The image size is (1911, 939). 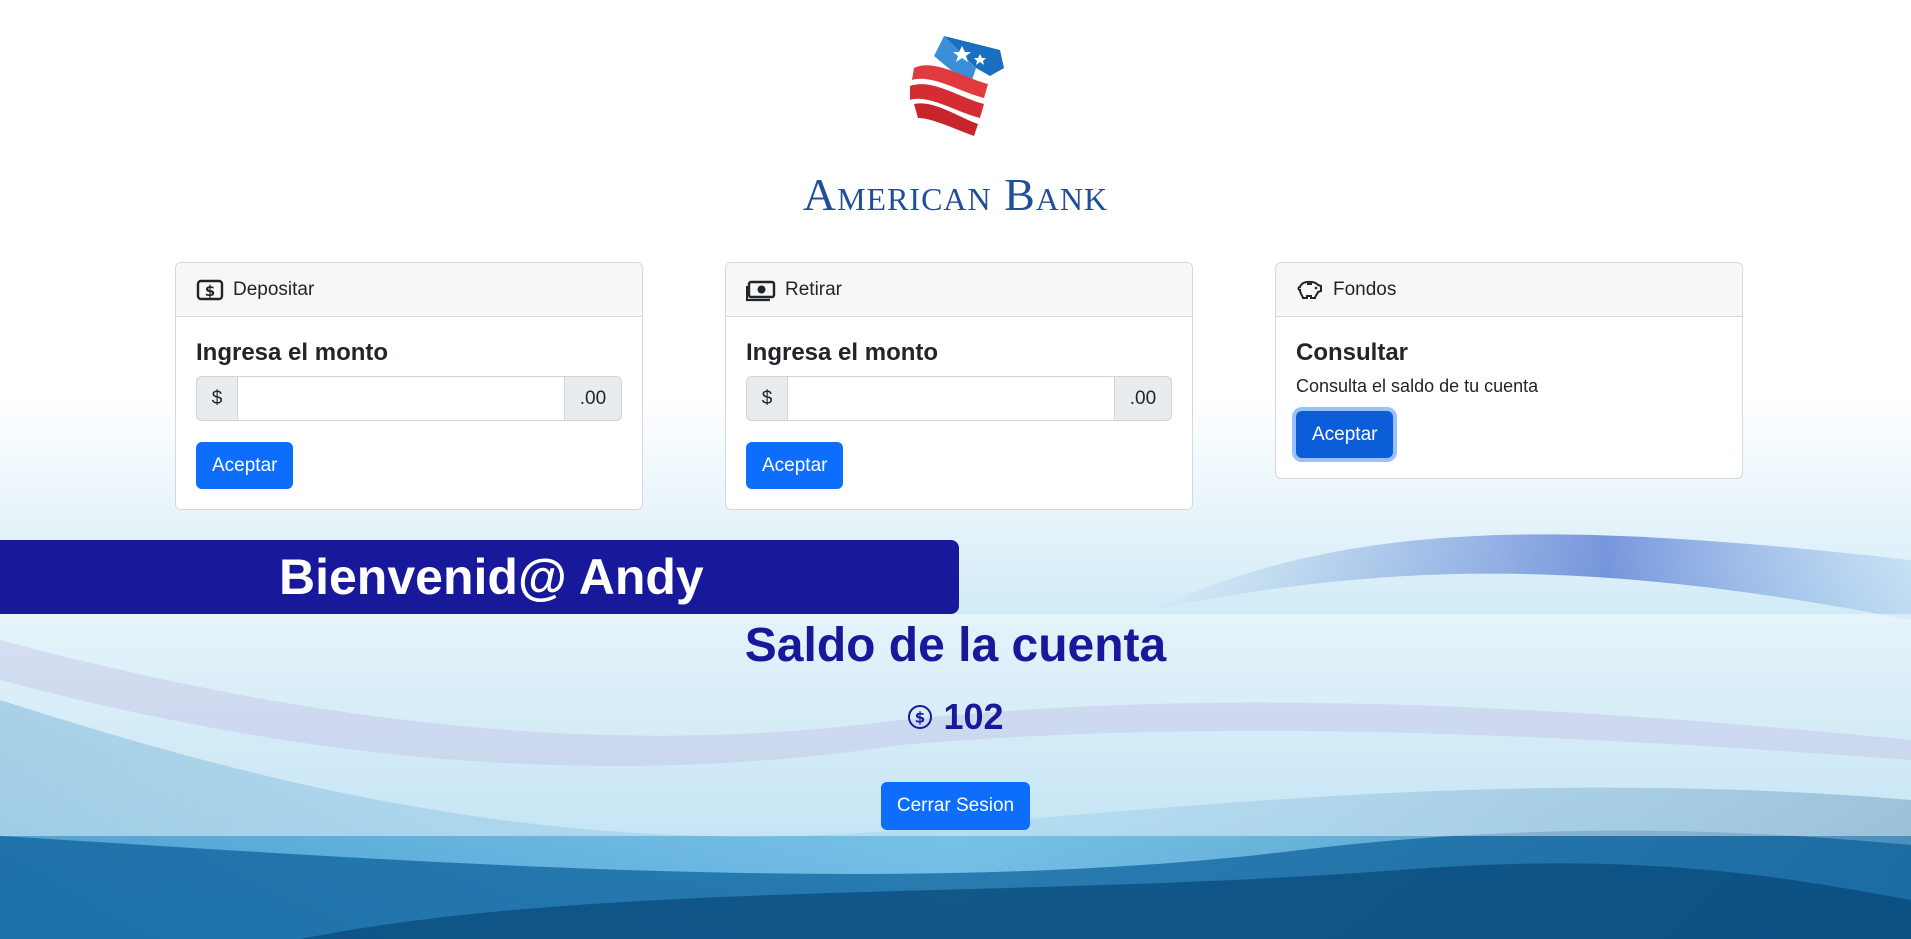 I want to click on deposit-card-header: $ Depositar, so click(x=409, y=290).